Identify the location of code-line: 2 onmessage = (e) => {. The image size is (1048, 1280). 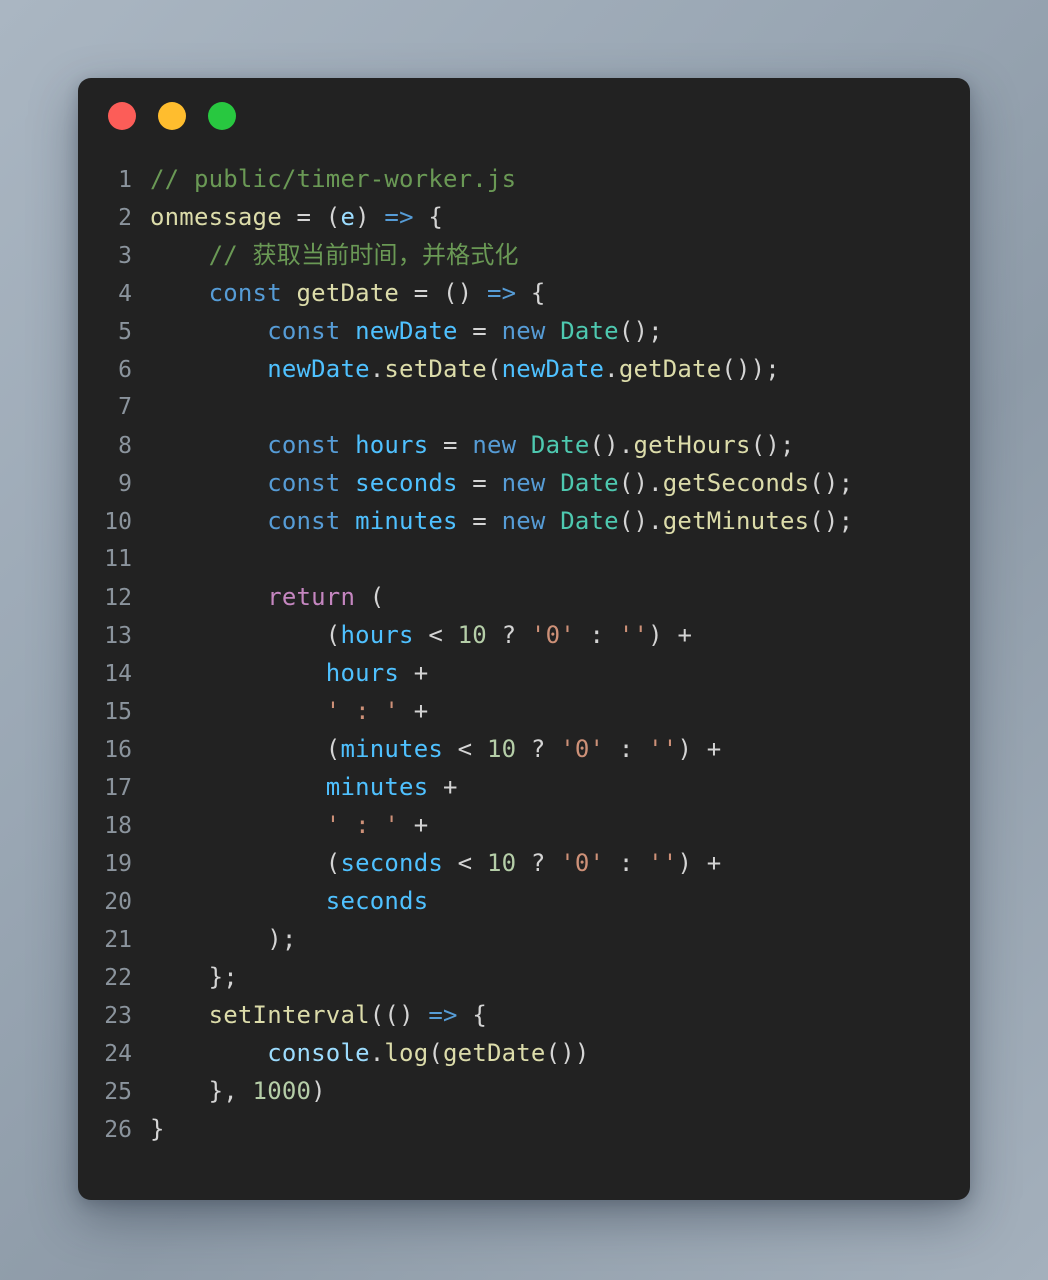
(524, 217).